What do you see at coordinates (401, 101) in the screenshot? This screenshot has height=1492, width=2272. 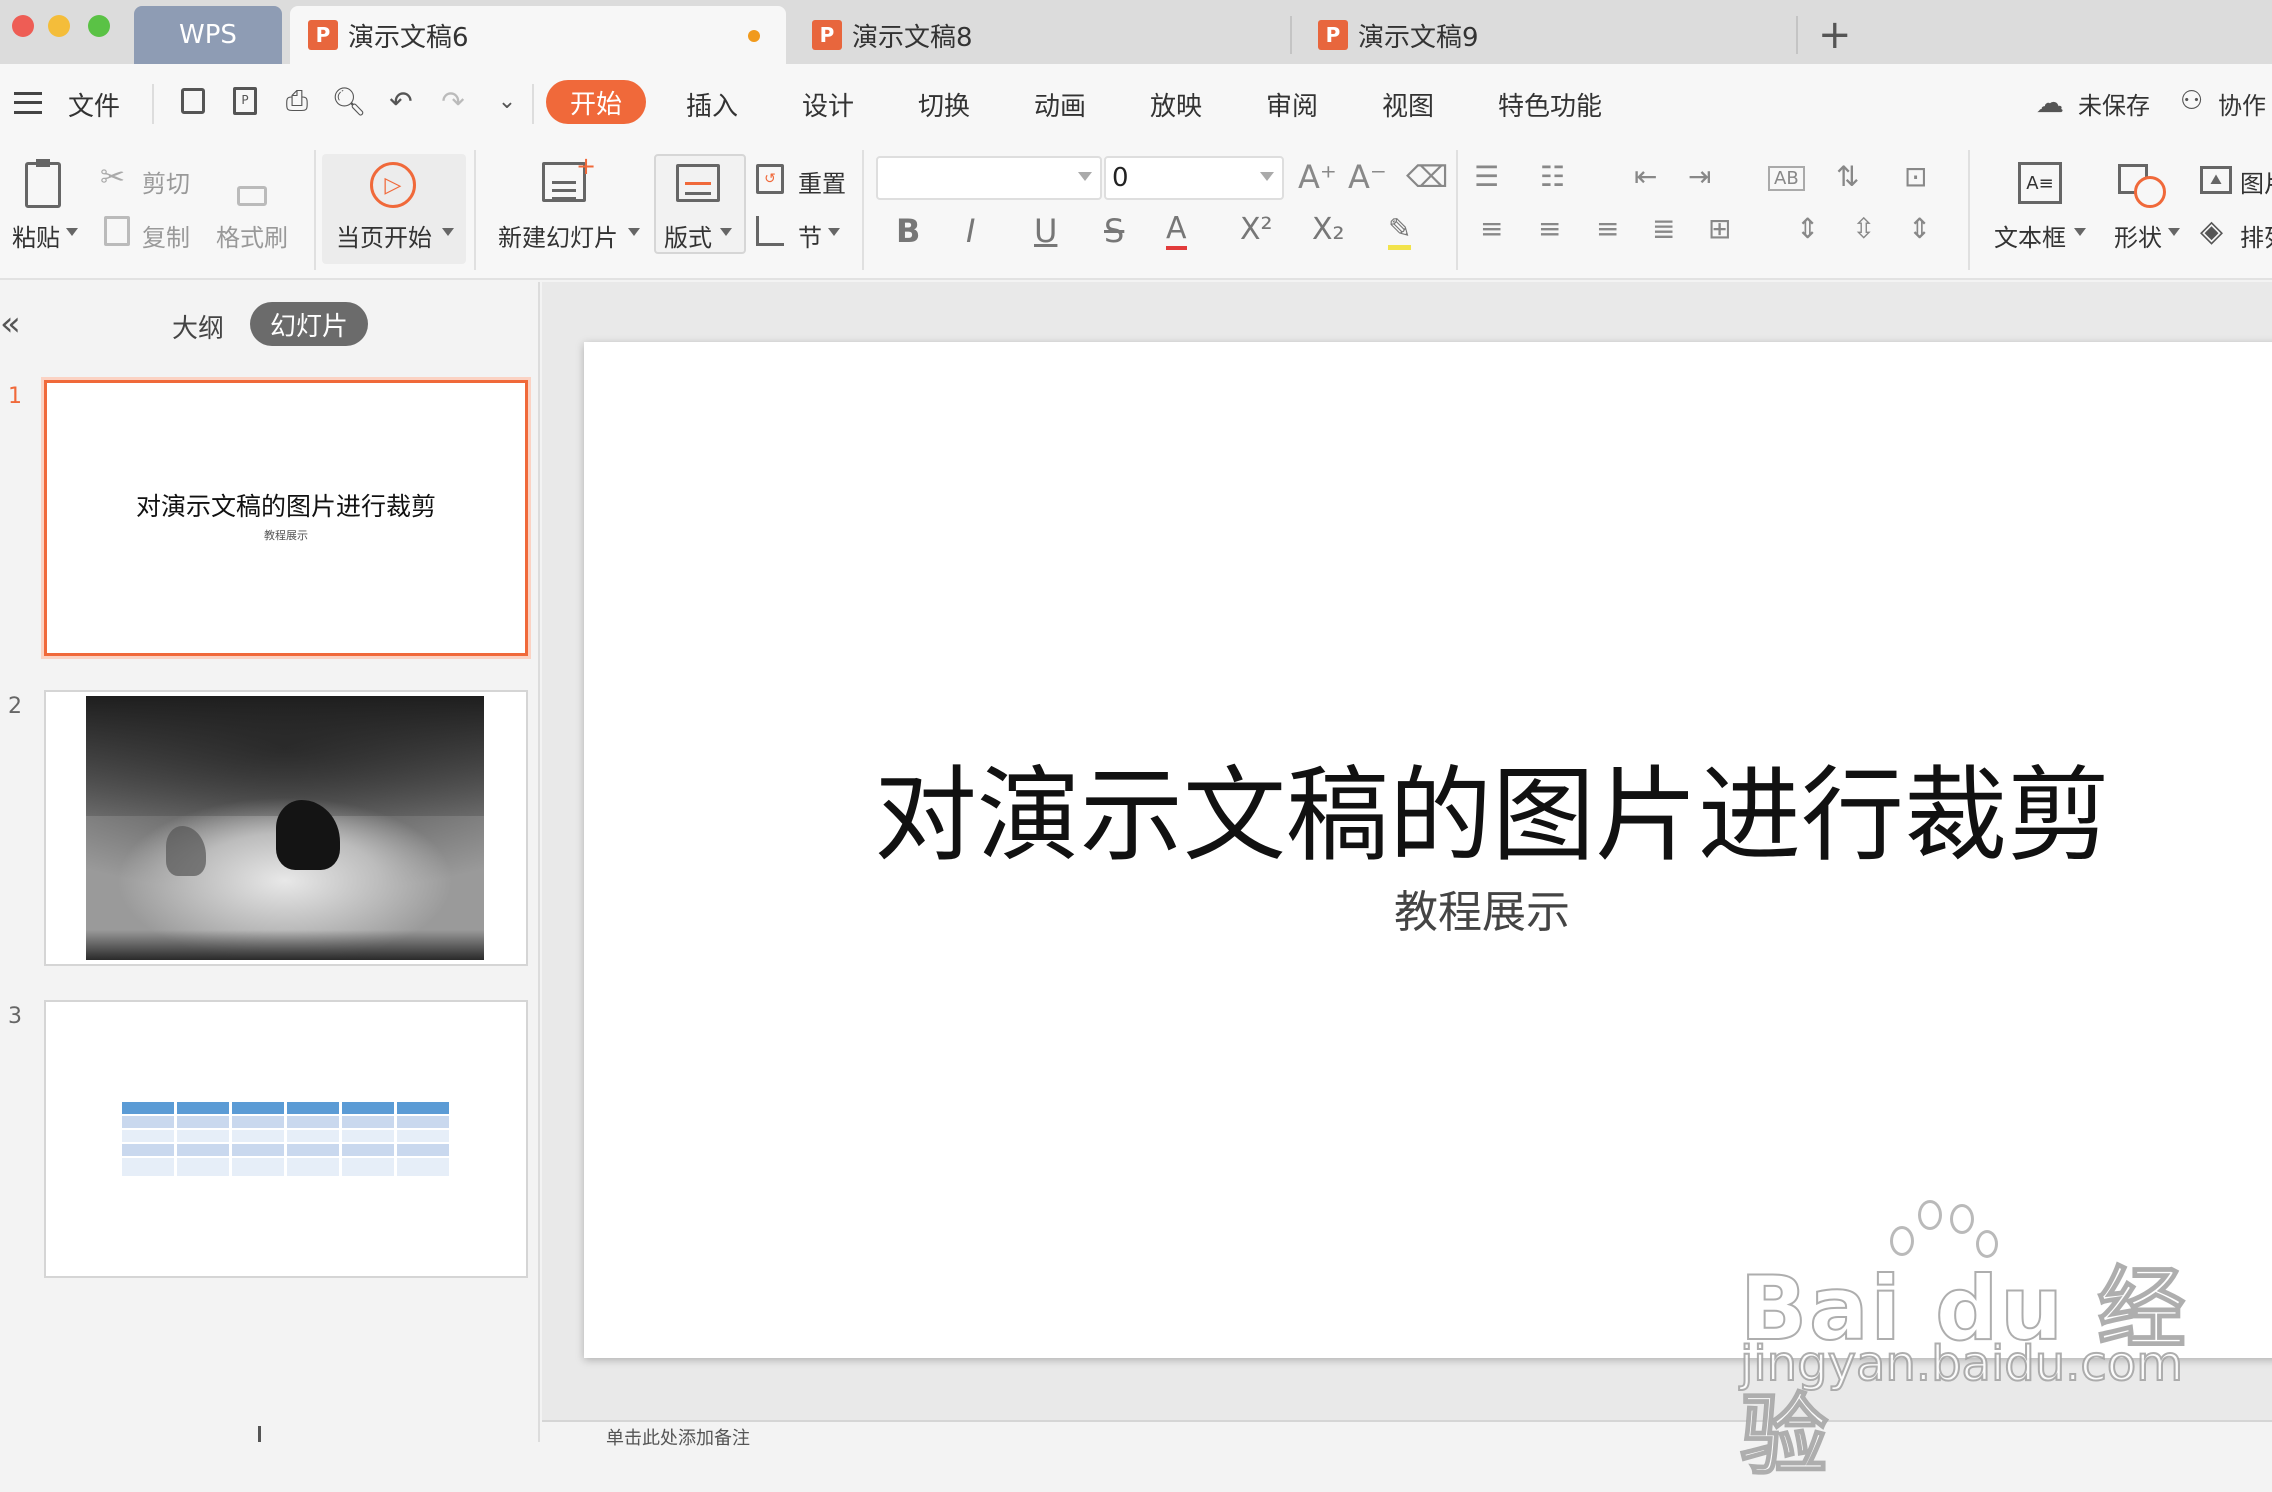 I see `undo-icon: ↶` at bounding box center [401, 101].